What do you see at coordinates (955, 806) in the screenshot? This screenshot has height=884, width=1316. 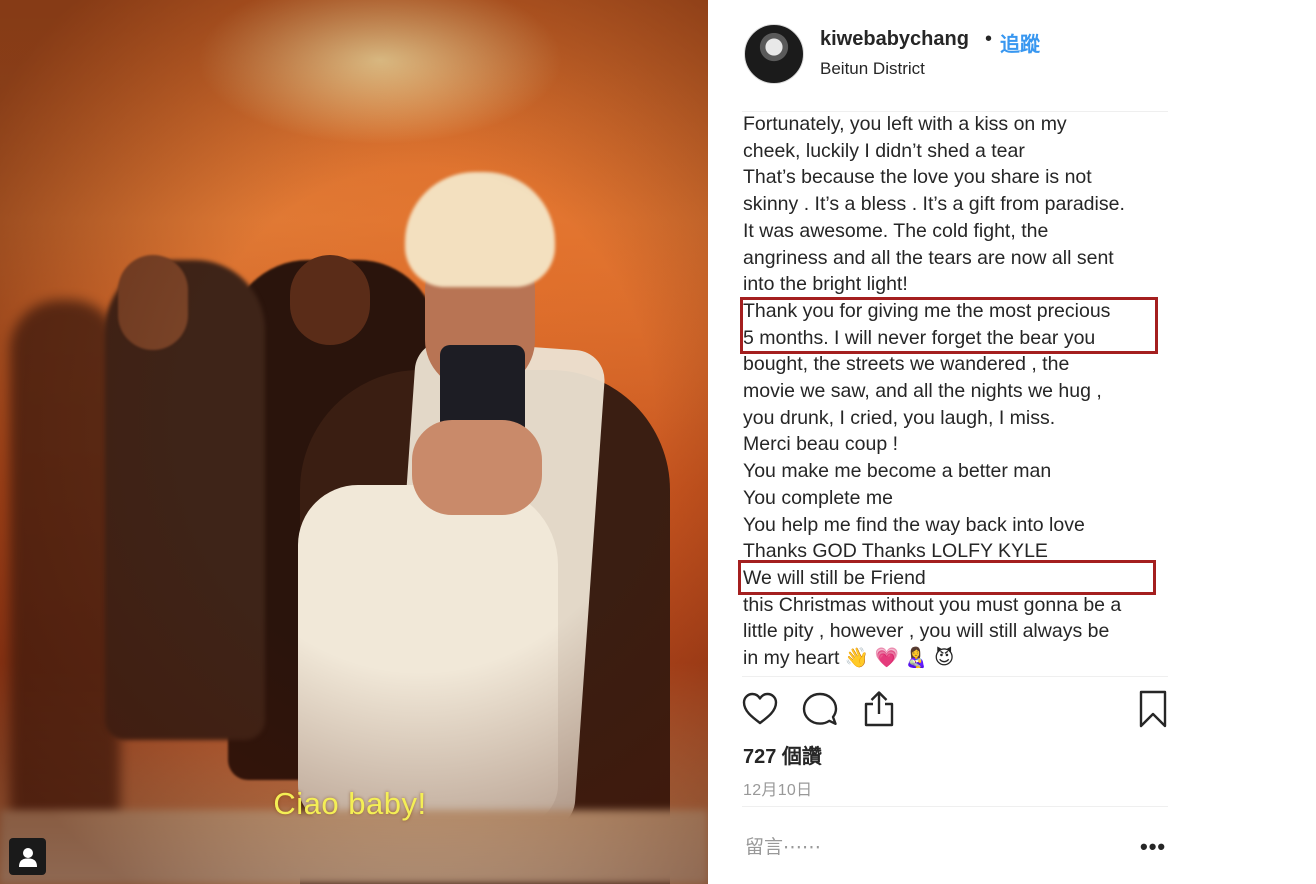 I see `comment-divider` at bounding box center [955, 806].